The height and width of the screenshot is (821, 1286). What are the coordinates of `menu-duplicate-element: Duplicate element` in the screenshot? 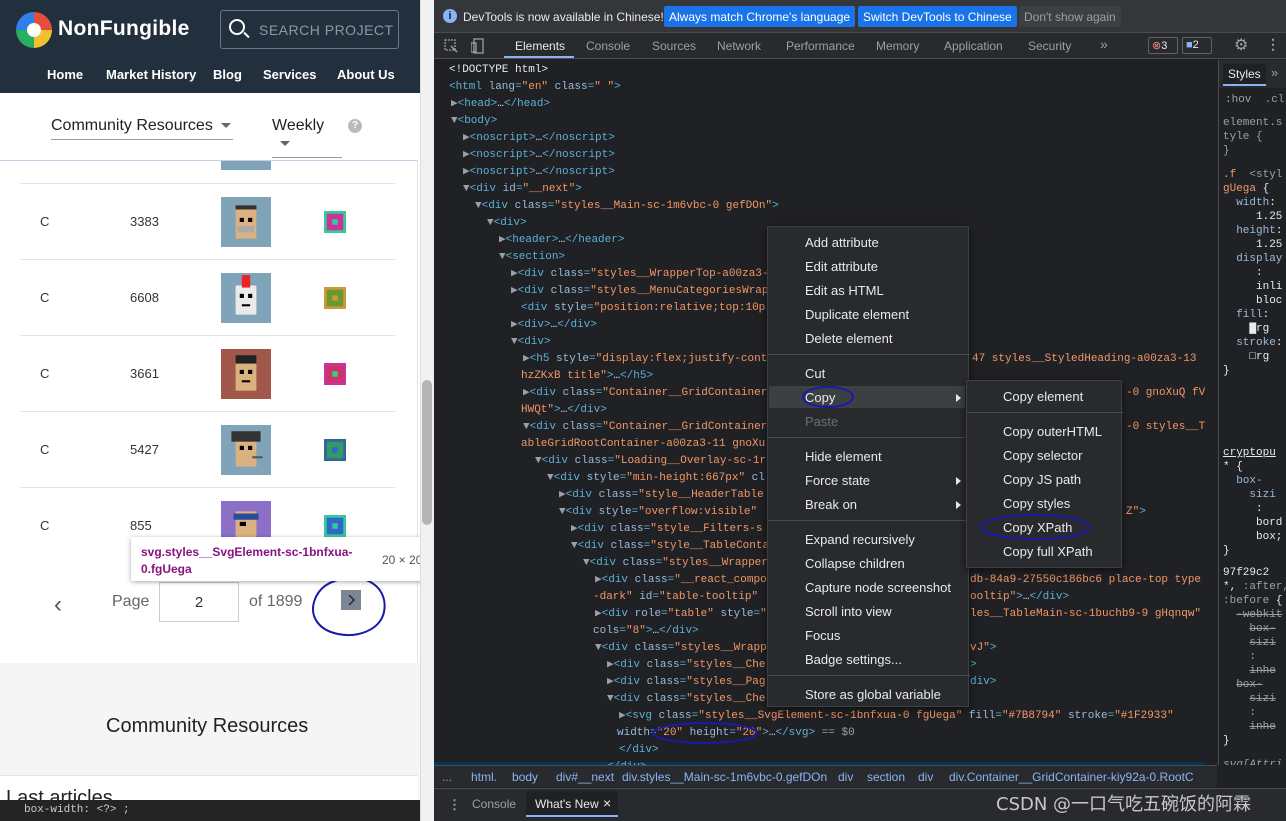 It's located at (857, 314).